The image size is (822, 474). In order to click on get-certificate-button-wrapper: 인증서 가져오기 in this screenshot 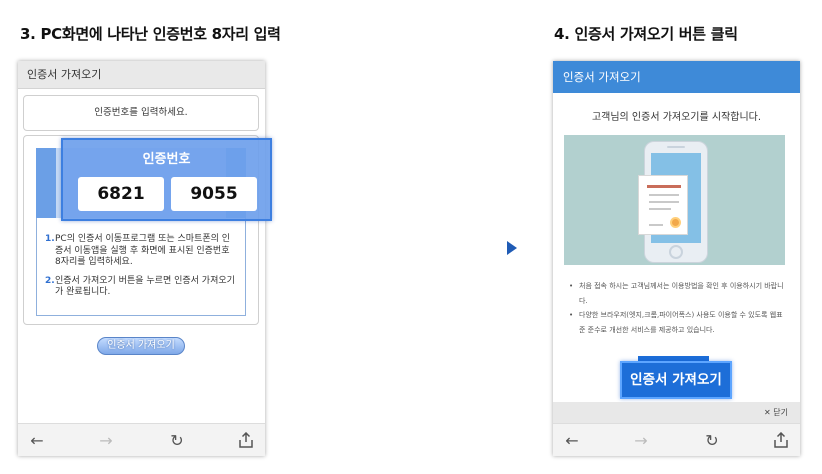, I will do `click(676, 378)`.